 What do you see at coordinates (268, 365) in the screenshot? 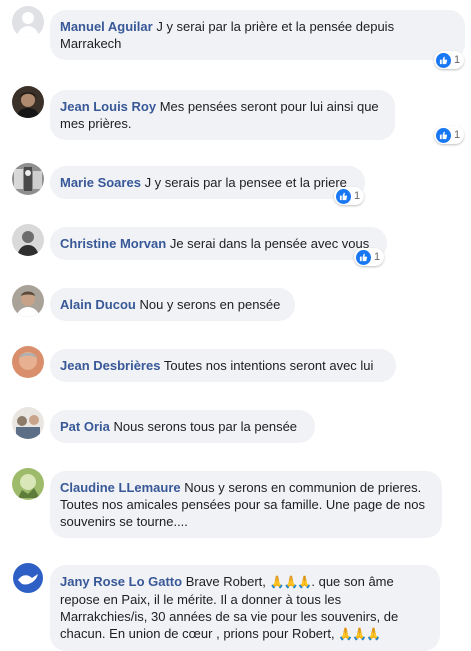
I see `comment-text: Toutes nos intentions seront avec lui` at bounding box center [268, 365].